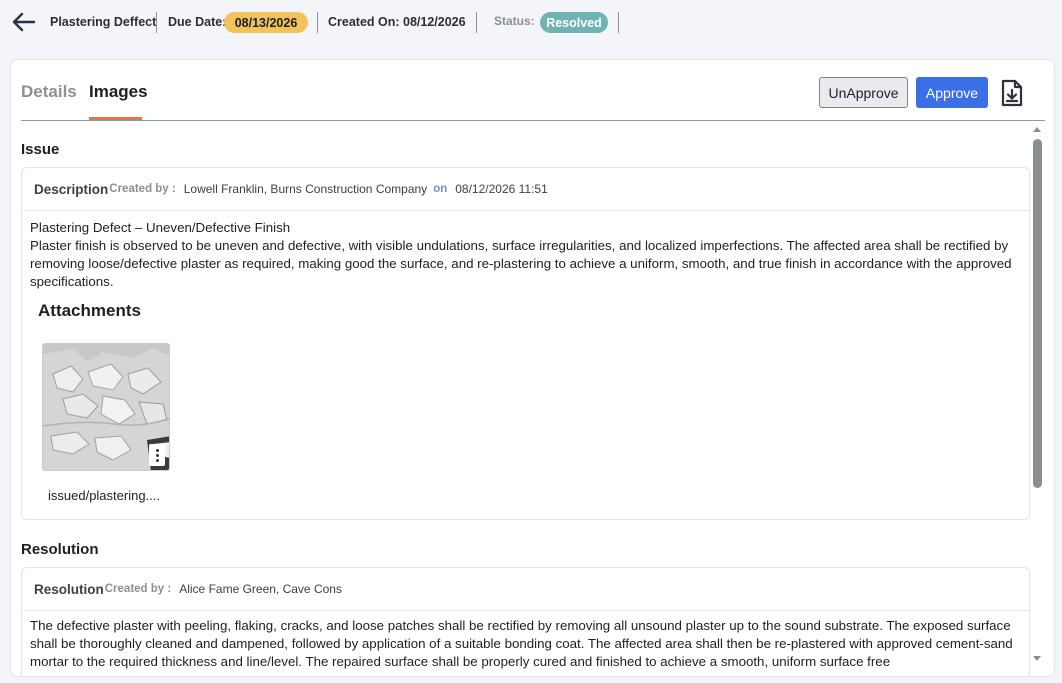  Describe the element at coordinates (501, 189) in the screenshot. I see `created-on-value: 08/12/2026 11:51` at that location.